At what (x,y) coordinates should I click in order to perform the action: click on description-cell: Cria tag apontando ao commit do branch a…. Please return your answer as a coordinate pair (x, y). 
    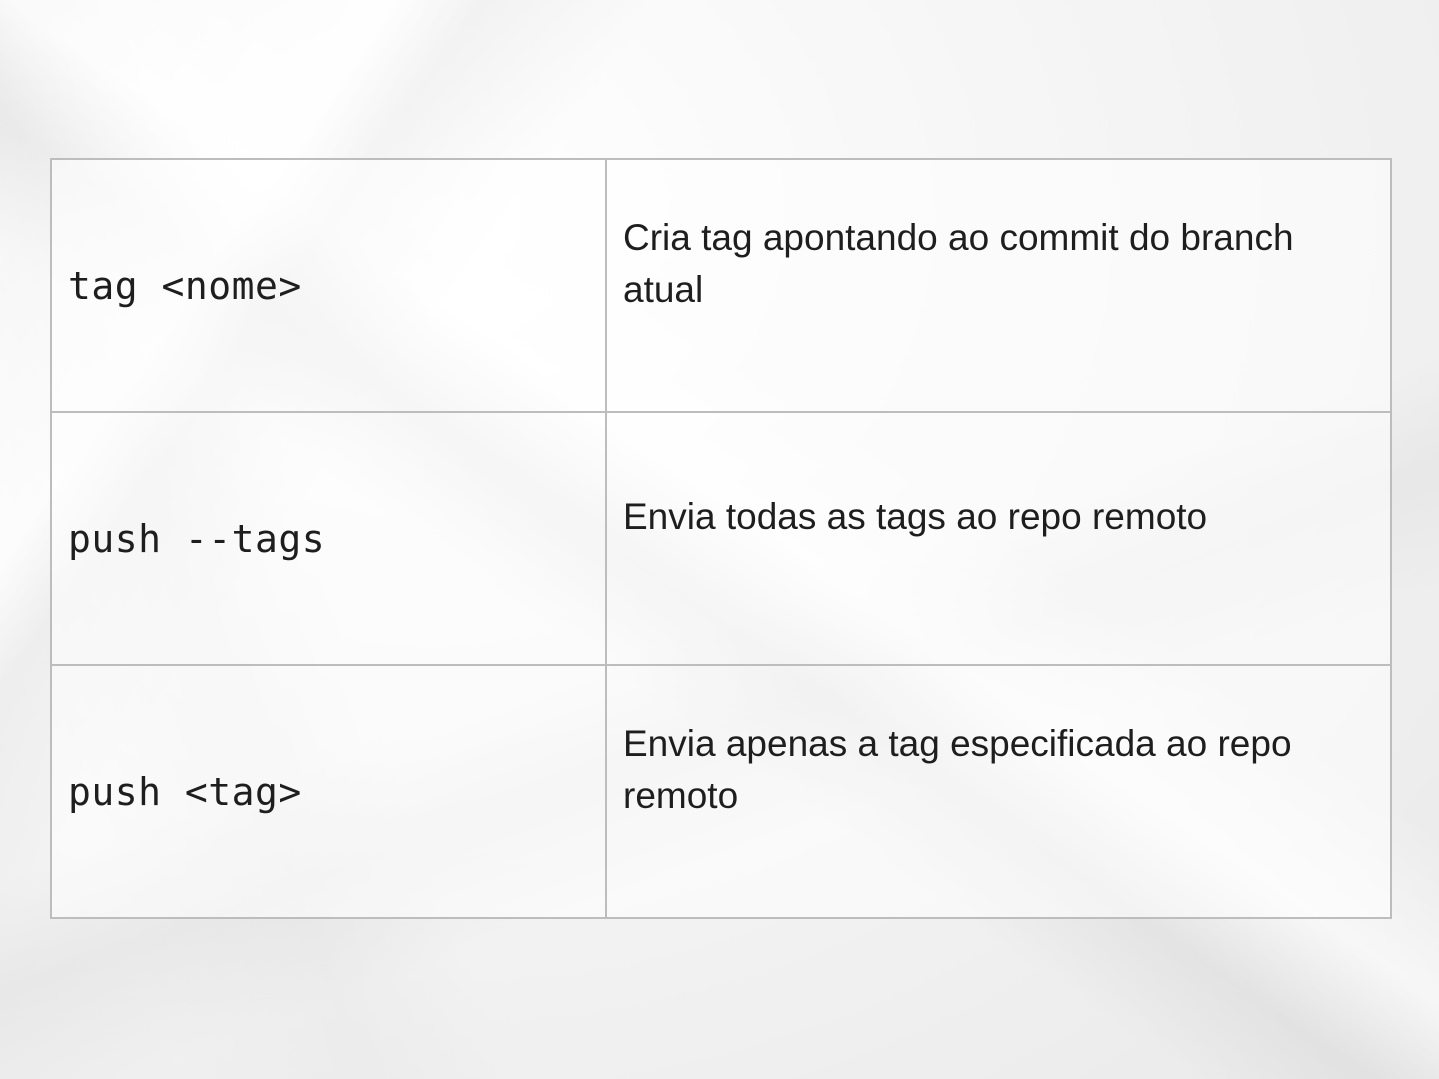
    Looking at the image, I should click on (998, 285).